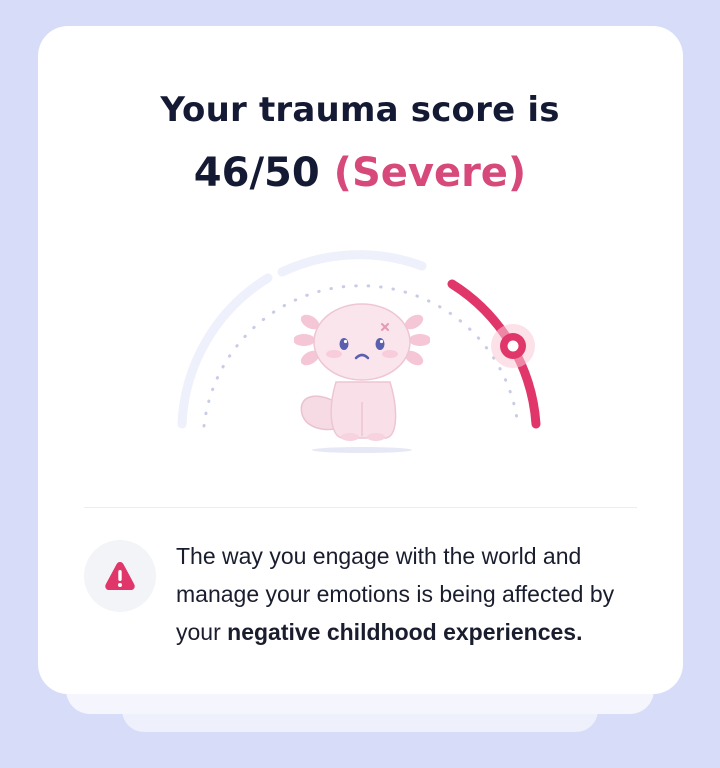 The width and height of the screenshot is (720, 768). I want to click on score-line: 46/50 (Severe), so click(360, 173).